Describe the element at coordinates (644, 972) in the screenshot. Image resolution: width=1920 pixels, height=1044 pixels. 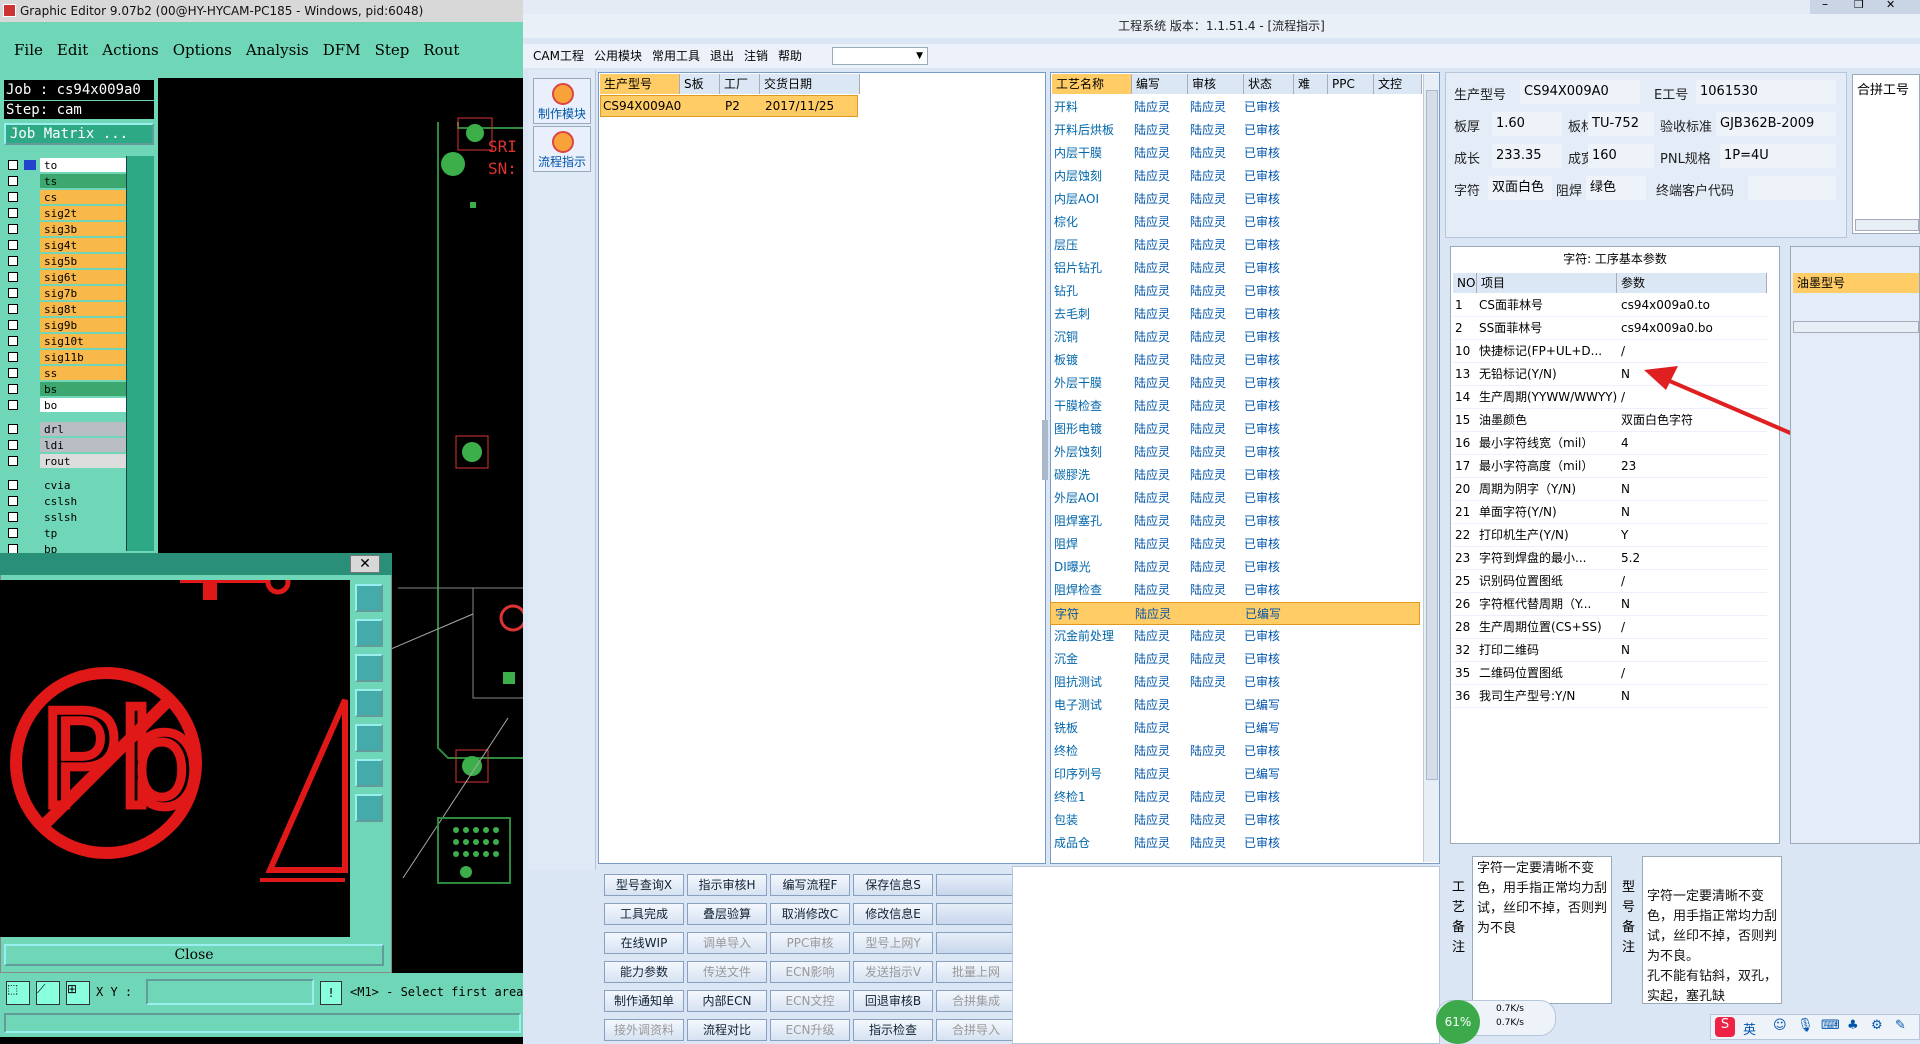
I see `action-button: 能力参数` at that location.